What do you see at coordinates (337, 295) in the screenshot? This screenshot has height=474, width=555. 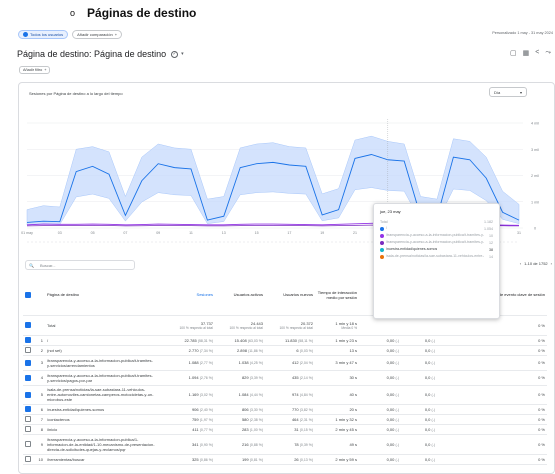 I see `col-avg-engagement: Tiempo de interacción medio por sesión` at bounding box center [337, 295].